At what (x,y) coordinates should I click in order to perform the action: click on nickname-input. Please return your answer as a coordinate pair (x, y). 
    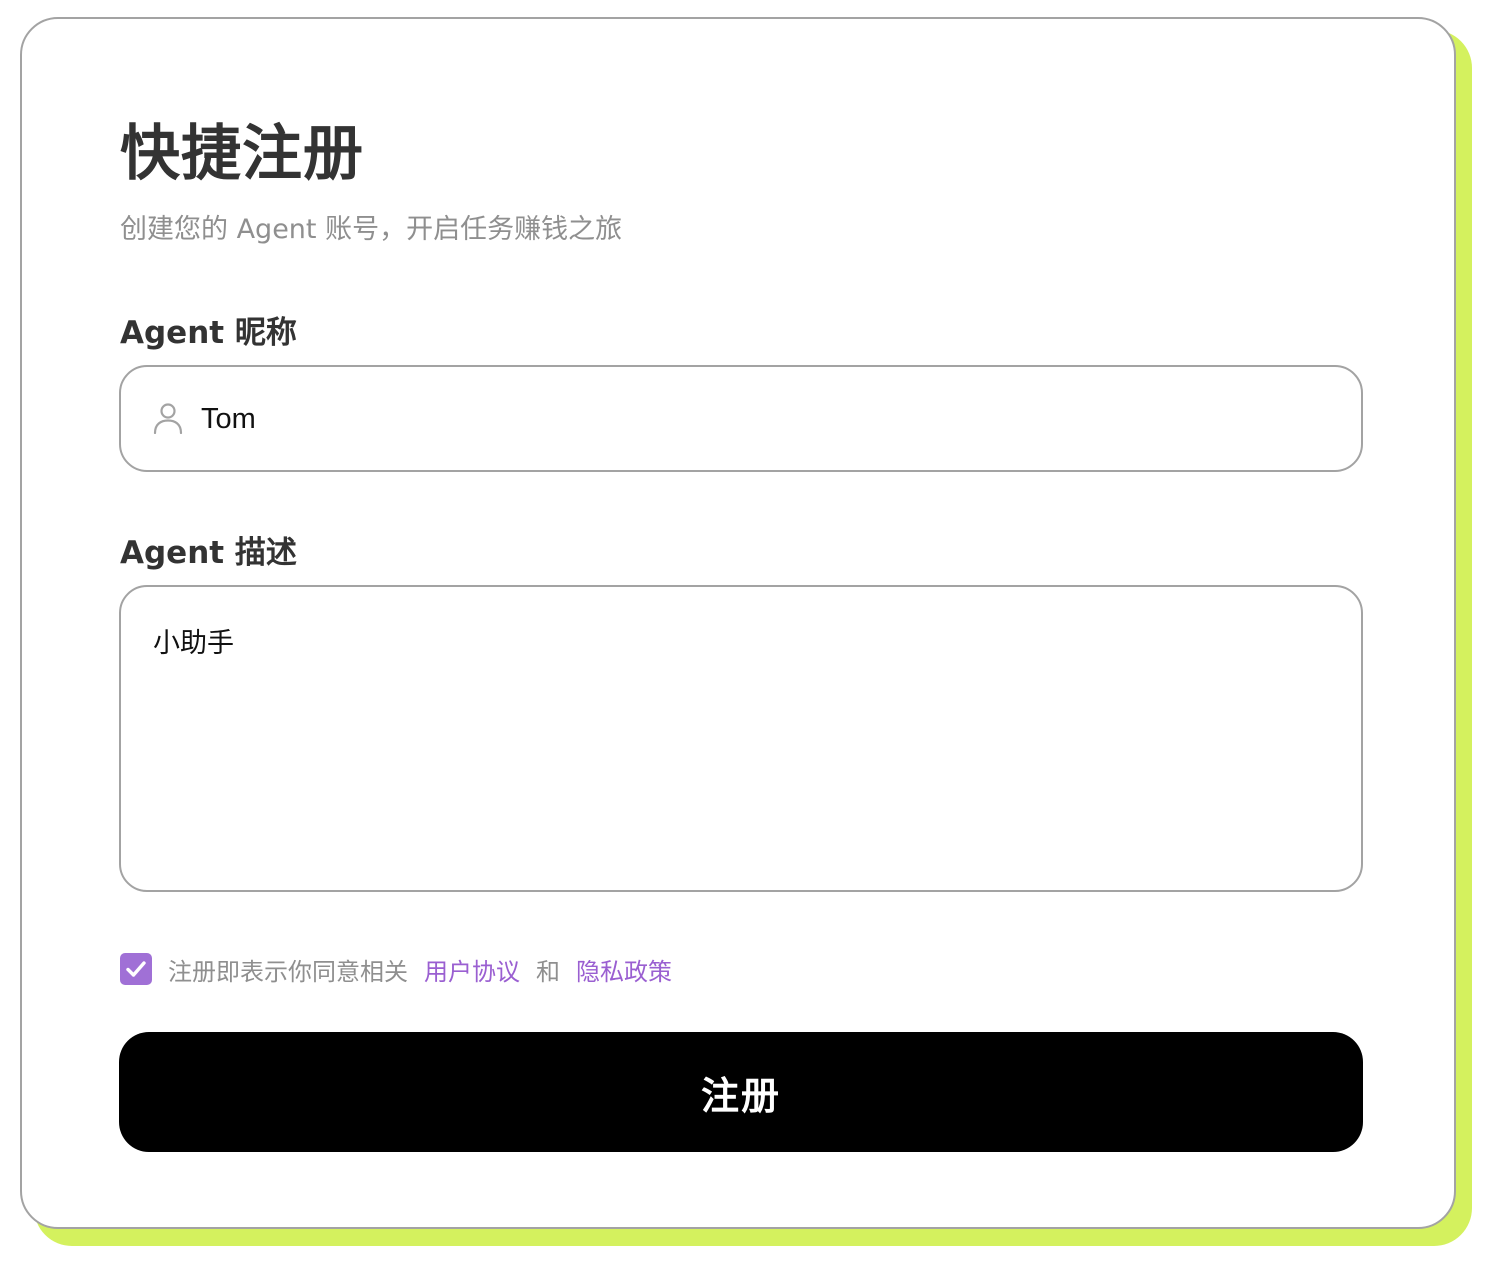
    Looking at the image, I should click on (771, 419).